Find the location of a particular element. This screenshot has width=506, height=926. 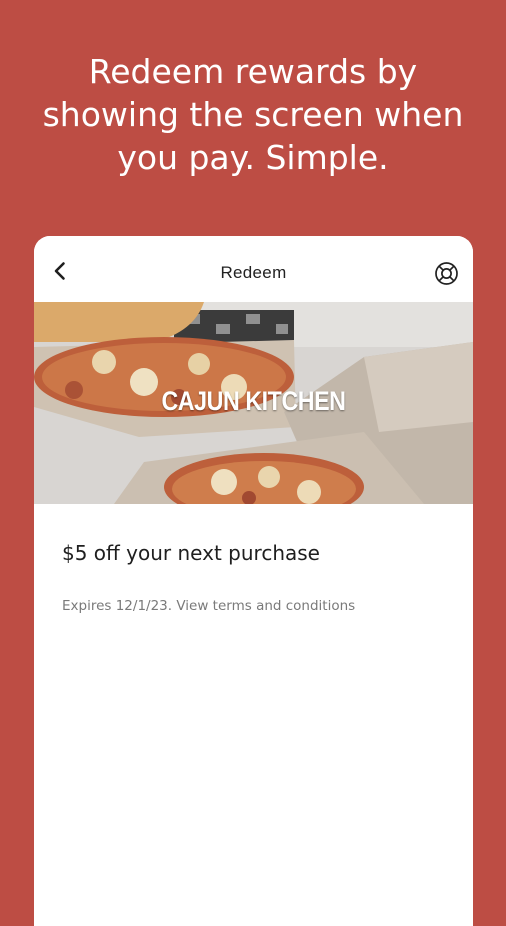

offer-title: $5 off your next purchase is located at coordinates (191, 553).